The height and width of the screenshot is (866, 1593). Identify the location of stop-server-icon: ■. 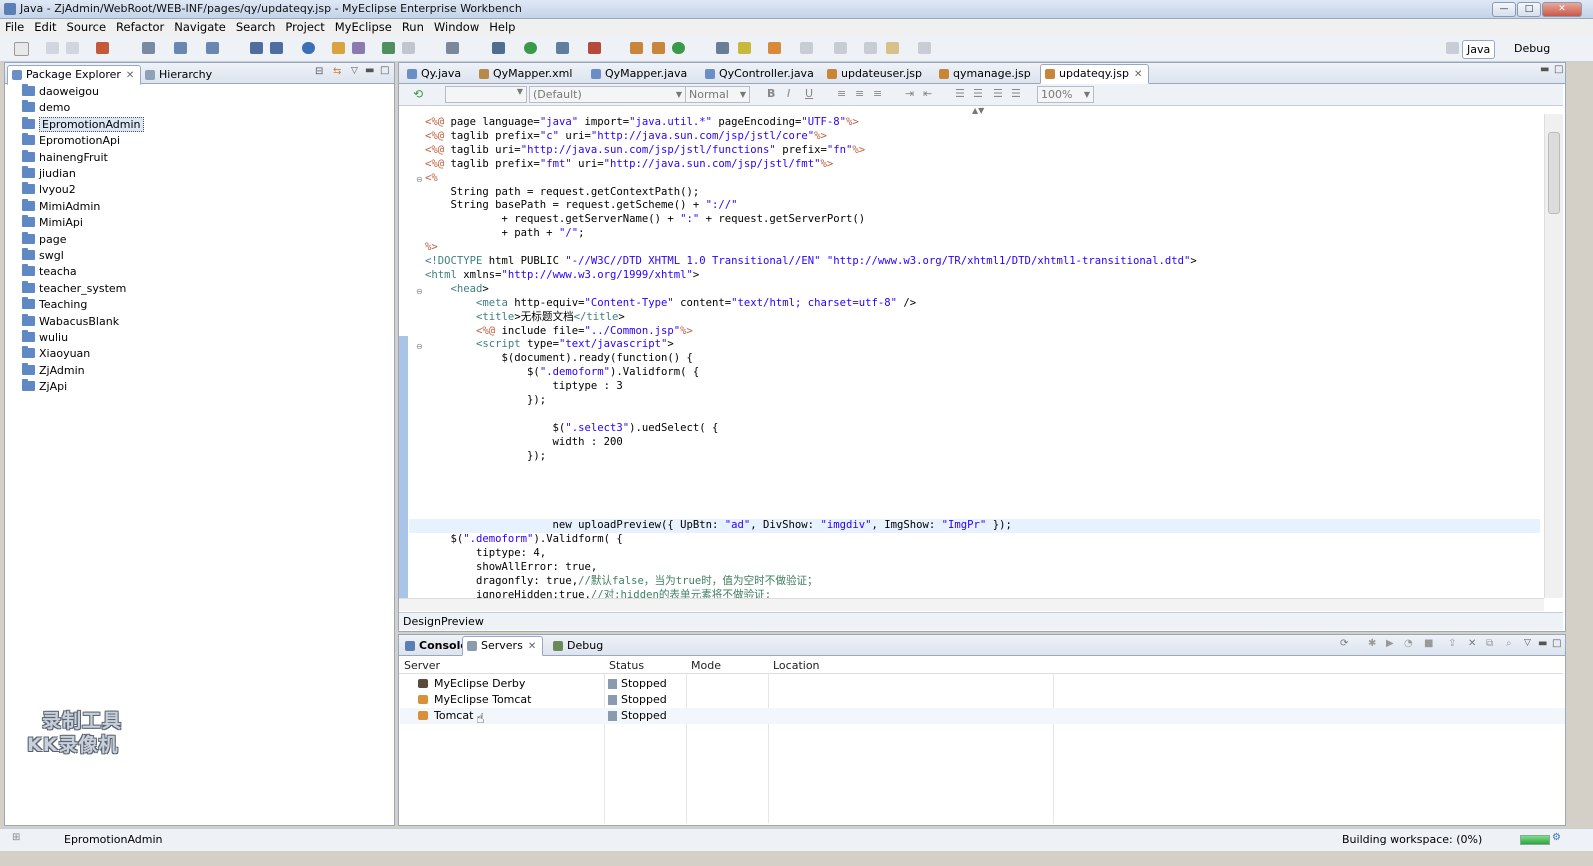
(1428, 643).